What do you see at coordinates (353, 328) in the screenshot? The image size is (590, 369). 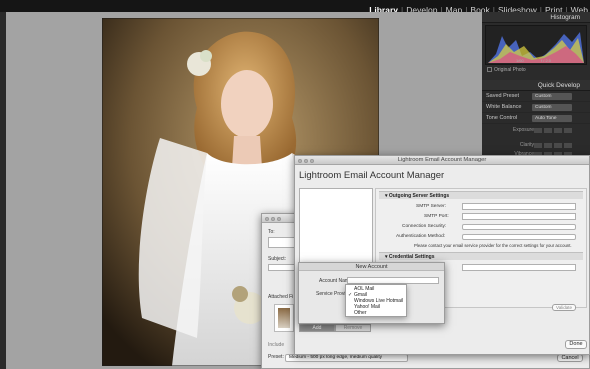 I see `remove-account-button: Remove` at bounding box center [353, 328].